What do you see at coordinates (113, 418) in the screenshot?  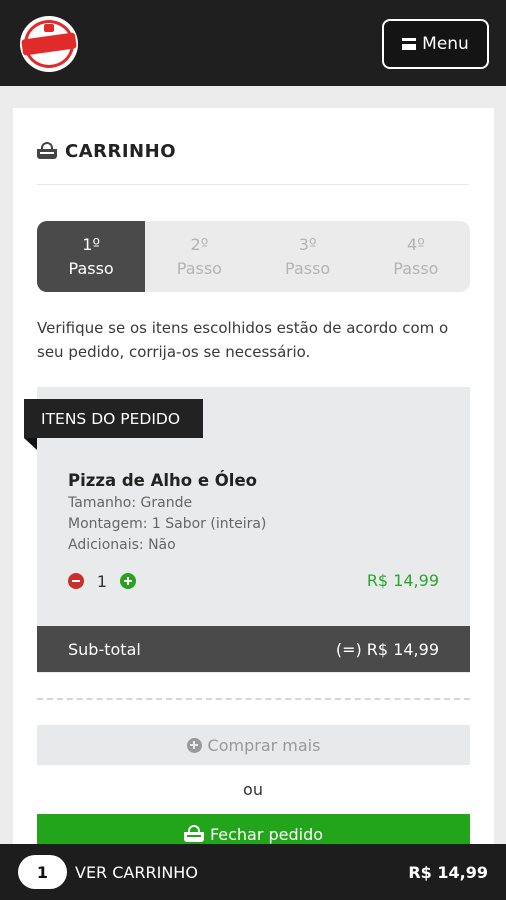 I see `order-section-title: ITENS DO PEDIDO` at bounding box center [113, 418].